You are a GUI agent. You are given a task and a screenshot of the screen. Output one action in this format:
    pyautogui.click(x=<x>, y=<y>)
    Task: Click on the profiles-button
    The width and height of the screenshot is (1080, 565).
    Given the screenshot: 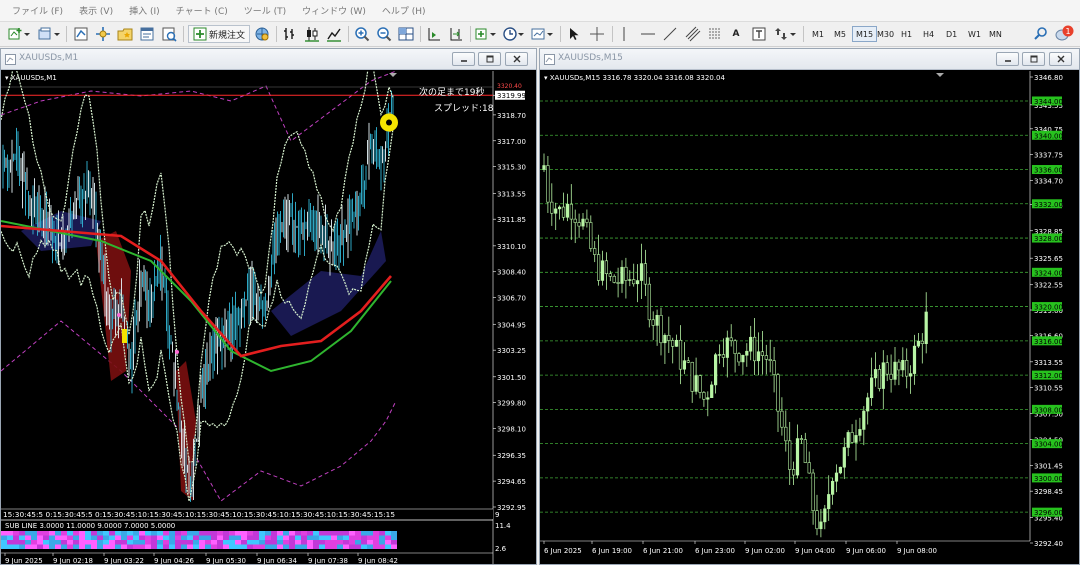 What is the action you would take?
    pyautogui.click(x=49, y=34)
    